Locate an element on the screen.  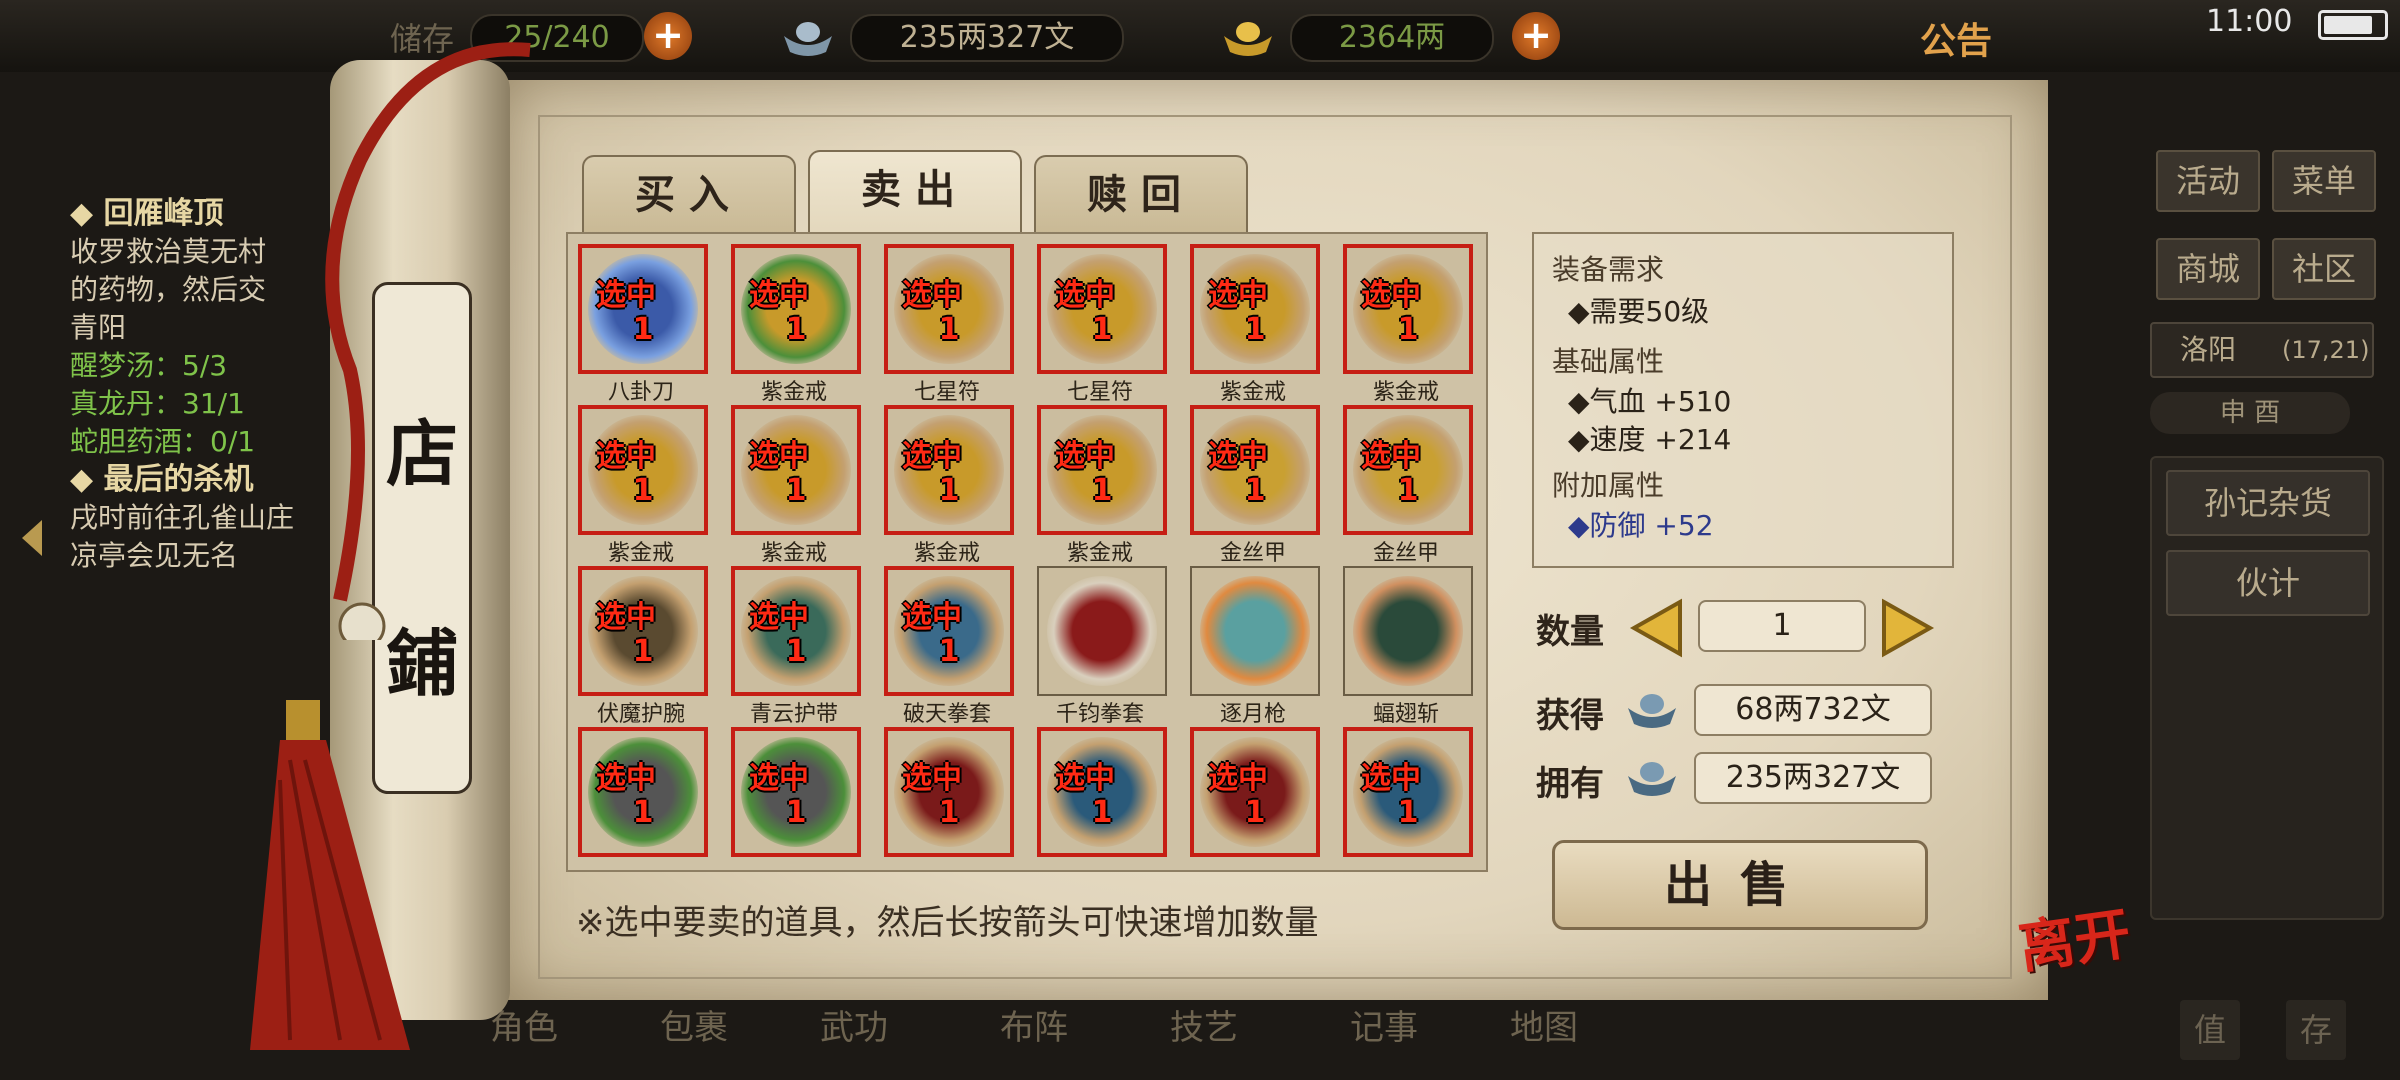
item-name: 八卦刀 is located at coordinates (640, 392).